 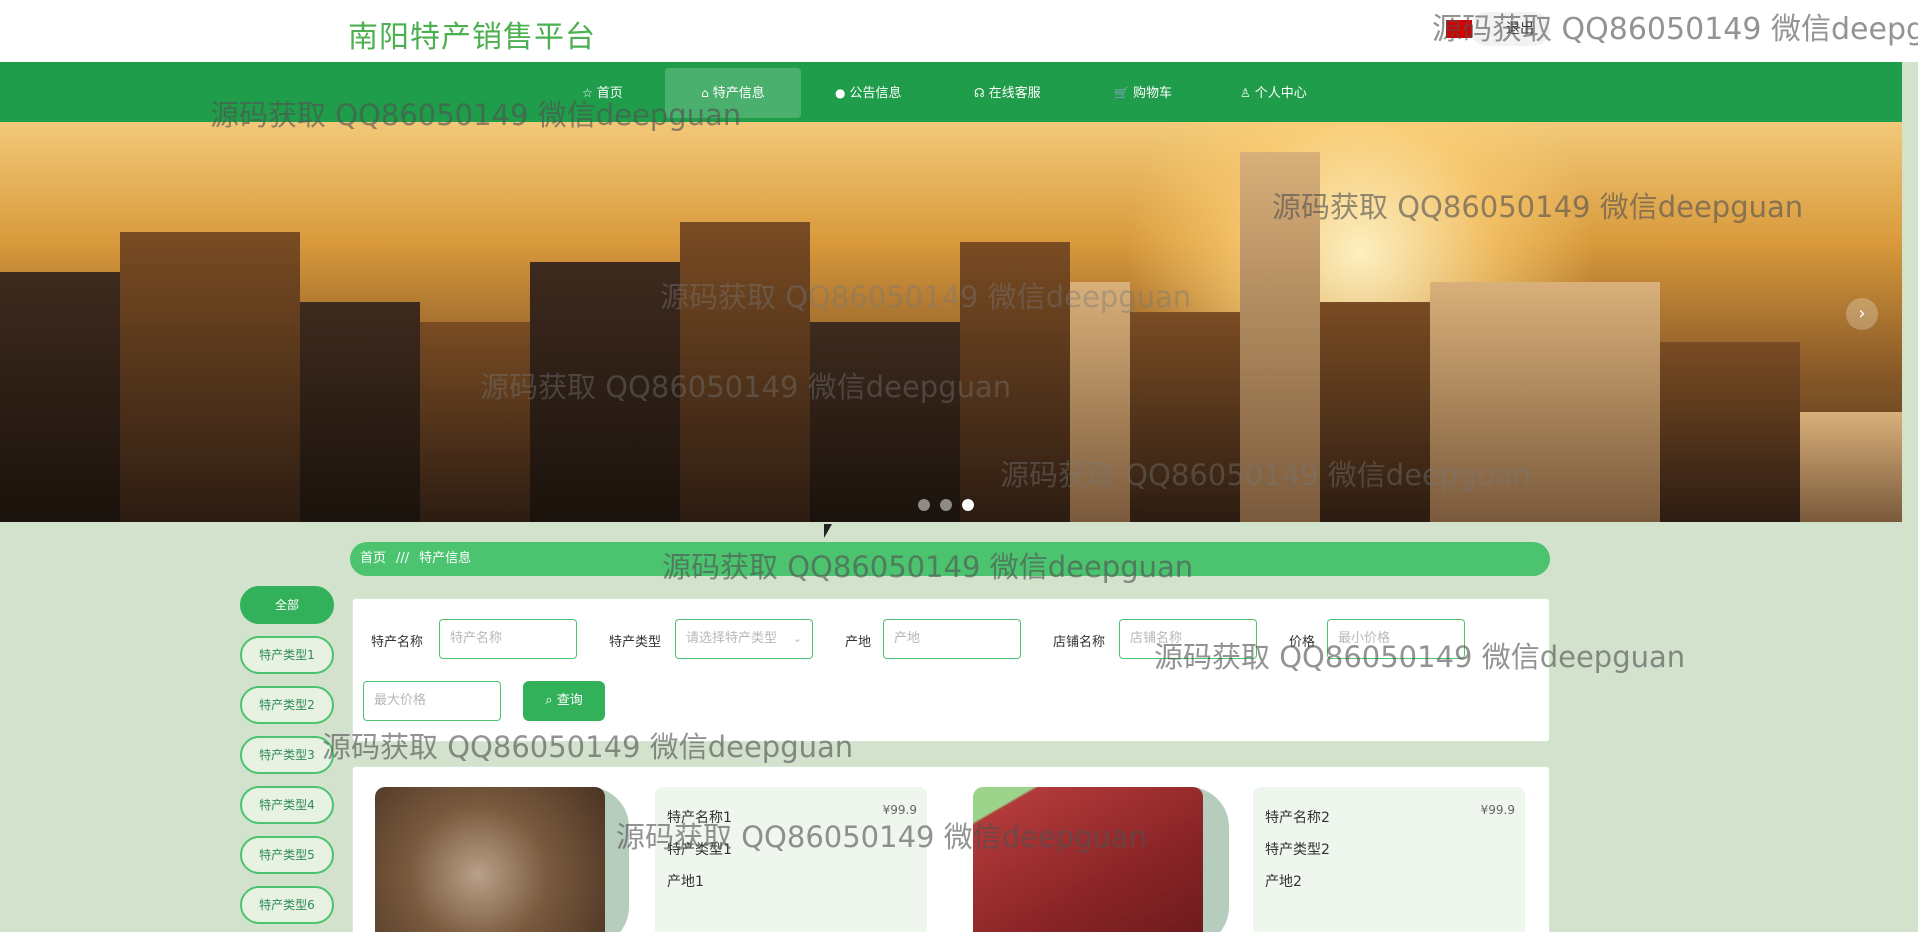 I want to click on type-select: 请选择特产类型 ⌄, so click(x=744, y=639).